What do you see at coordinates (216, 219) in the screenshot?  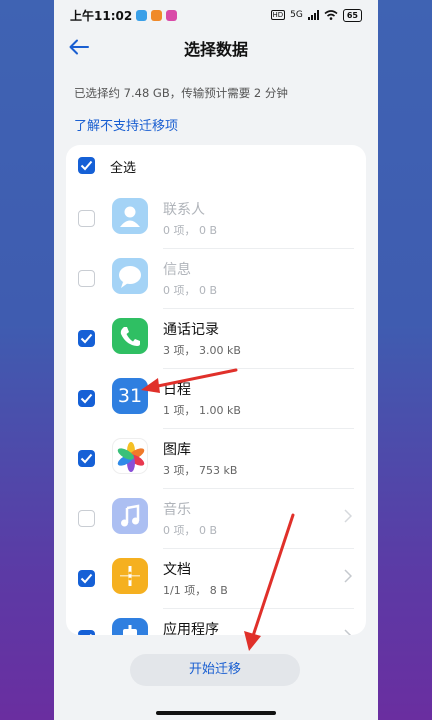 I see `list-item-contacts: 联系人 0 项， 0 B` at bounding box center [216, 219].